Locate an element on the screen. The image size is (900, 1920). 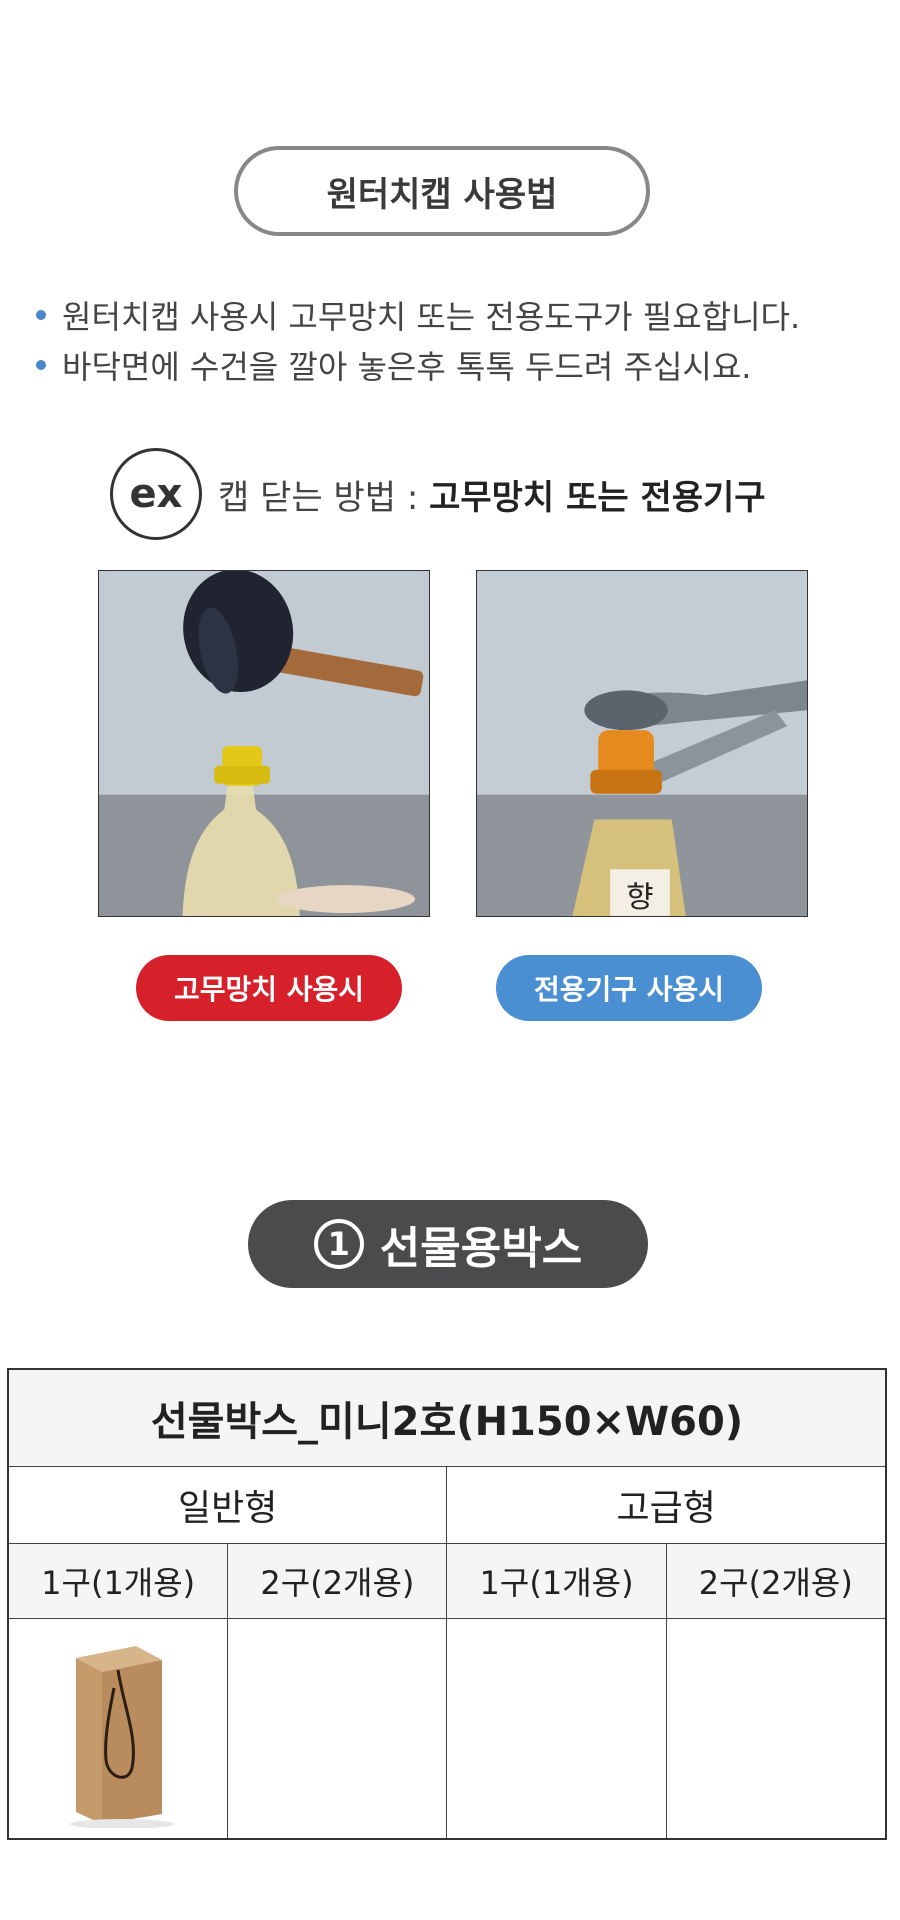
svg-text: 향 is located at coordinates (639, 897).